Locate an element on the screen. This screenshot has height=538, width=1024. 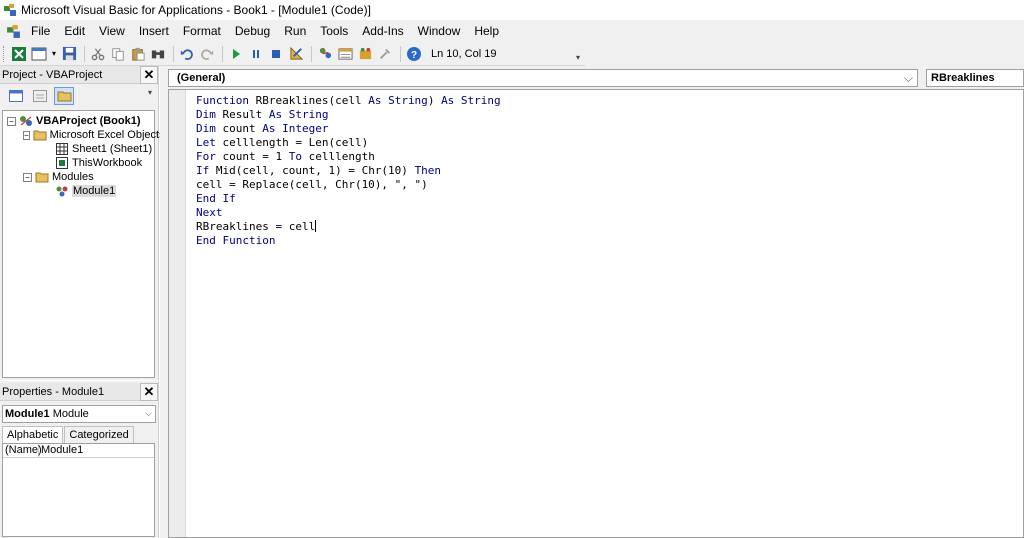
procedure-dropdown: RBreaklines is located at coordinates (975, 78).